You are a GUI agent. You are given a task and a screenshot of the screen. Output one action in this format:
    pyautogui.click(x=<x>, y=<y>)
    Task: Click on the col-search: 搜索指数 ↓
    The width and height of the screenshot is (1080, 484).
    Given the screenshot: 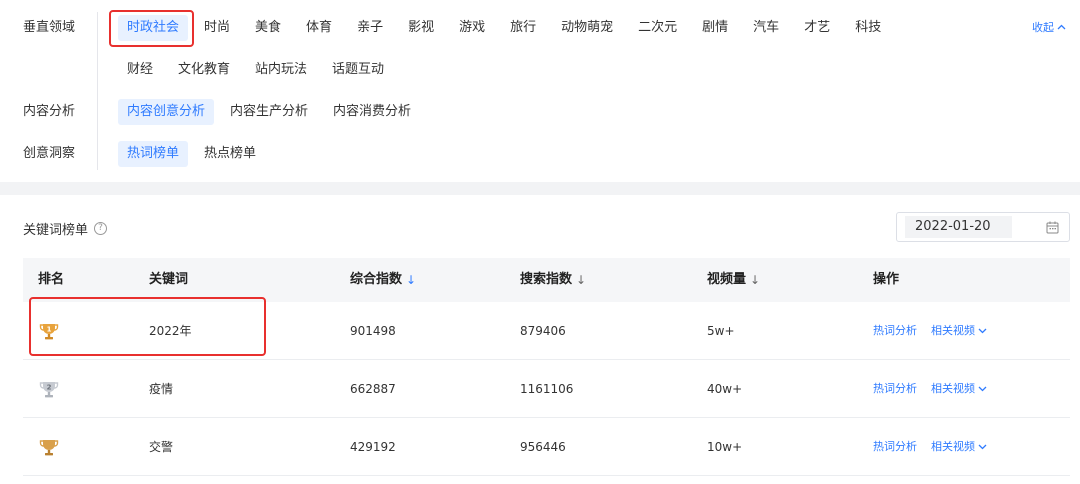 What is the action you would take?
    pyautogui.click(x=553, y=280)
    